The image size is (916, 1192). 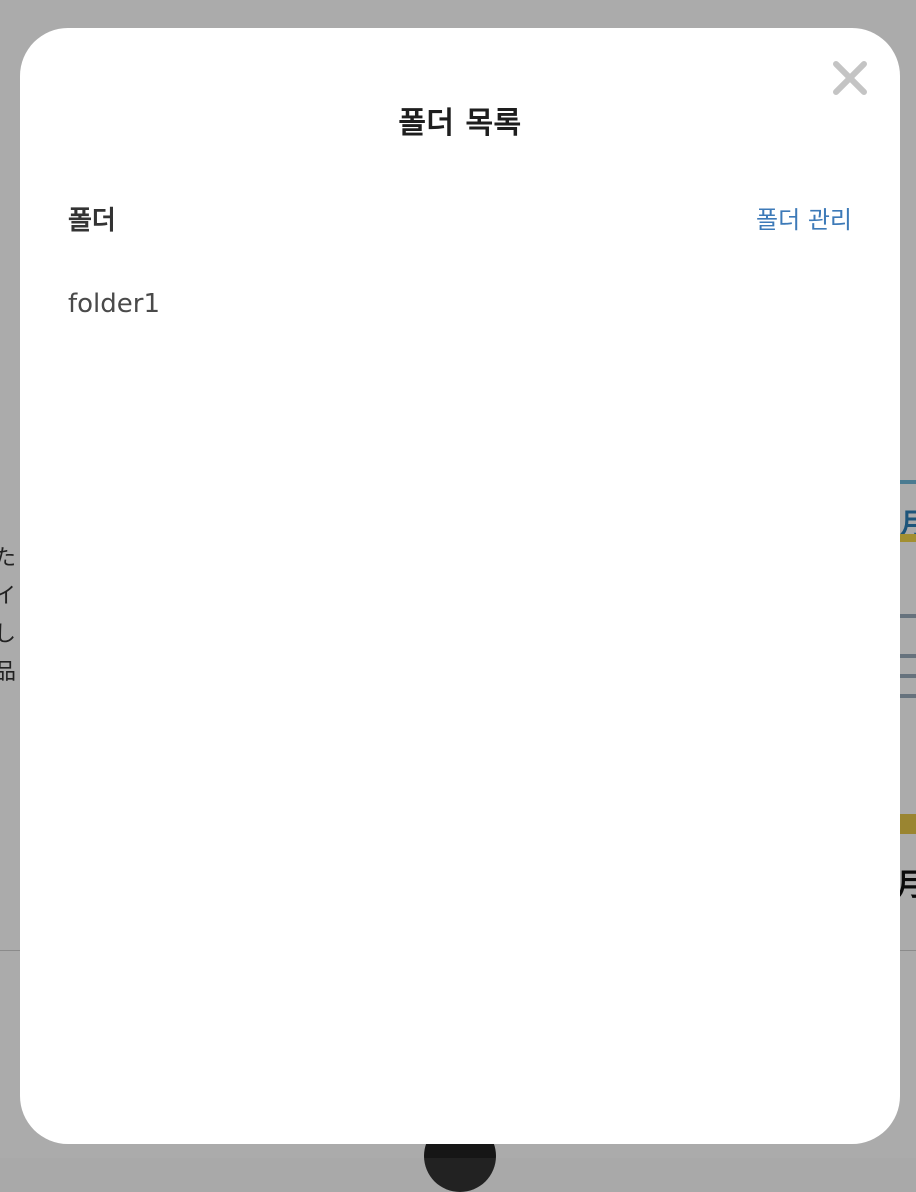 What do you see at coordinates (92, 221) in the screenshot?
I see `folder-section-label: 폴더` at bounding box center [92, 221].